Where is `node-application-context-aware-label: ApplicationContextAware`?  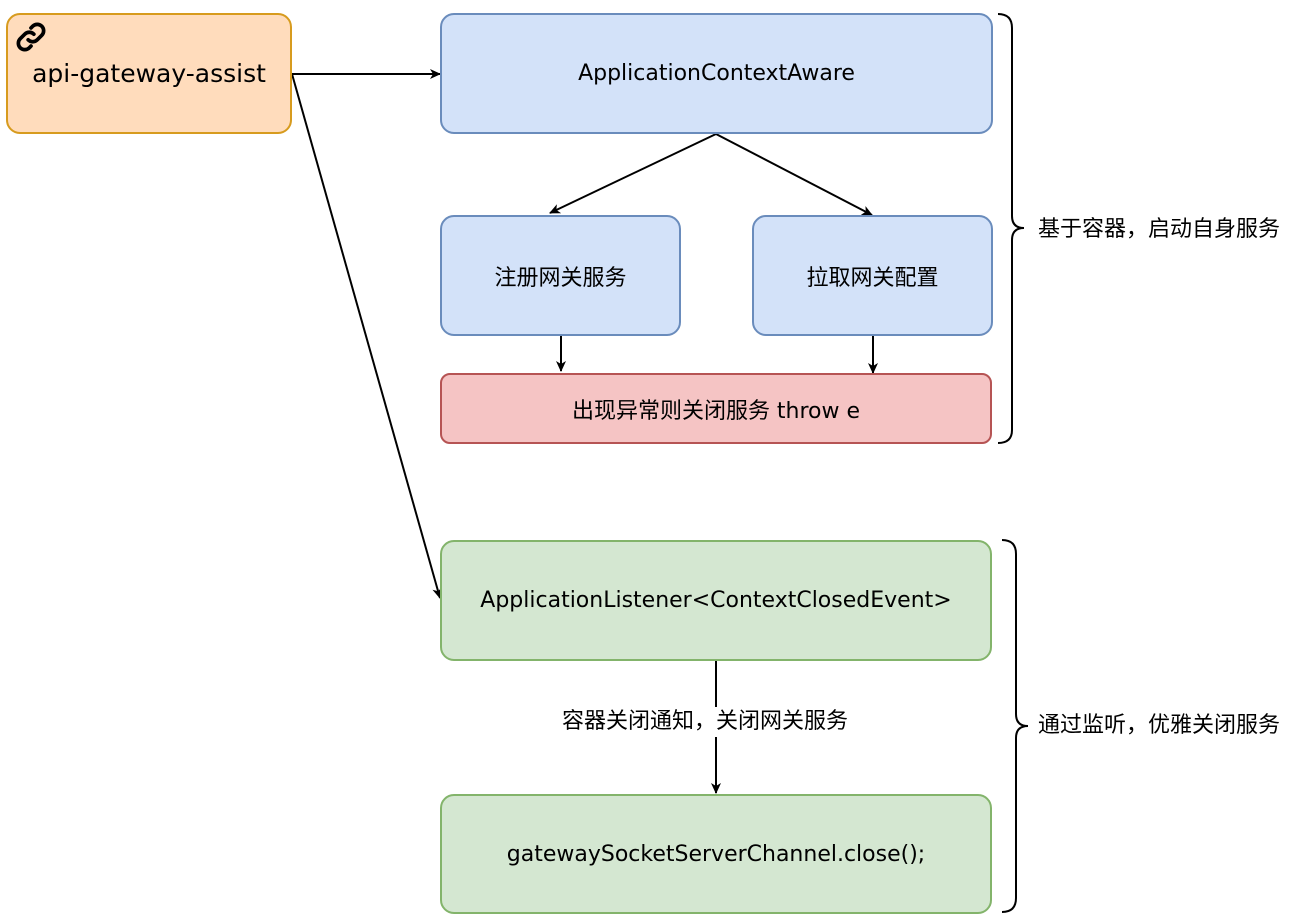
node-application-context-aware-label: ApplicationContextAware is located at coordinates (716, 73).